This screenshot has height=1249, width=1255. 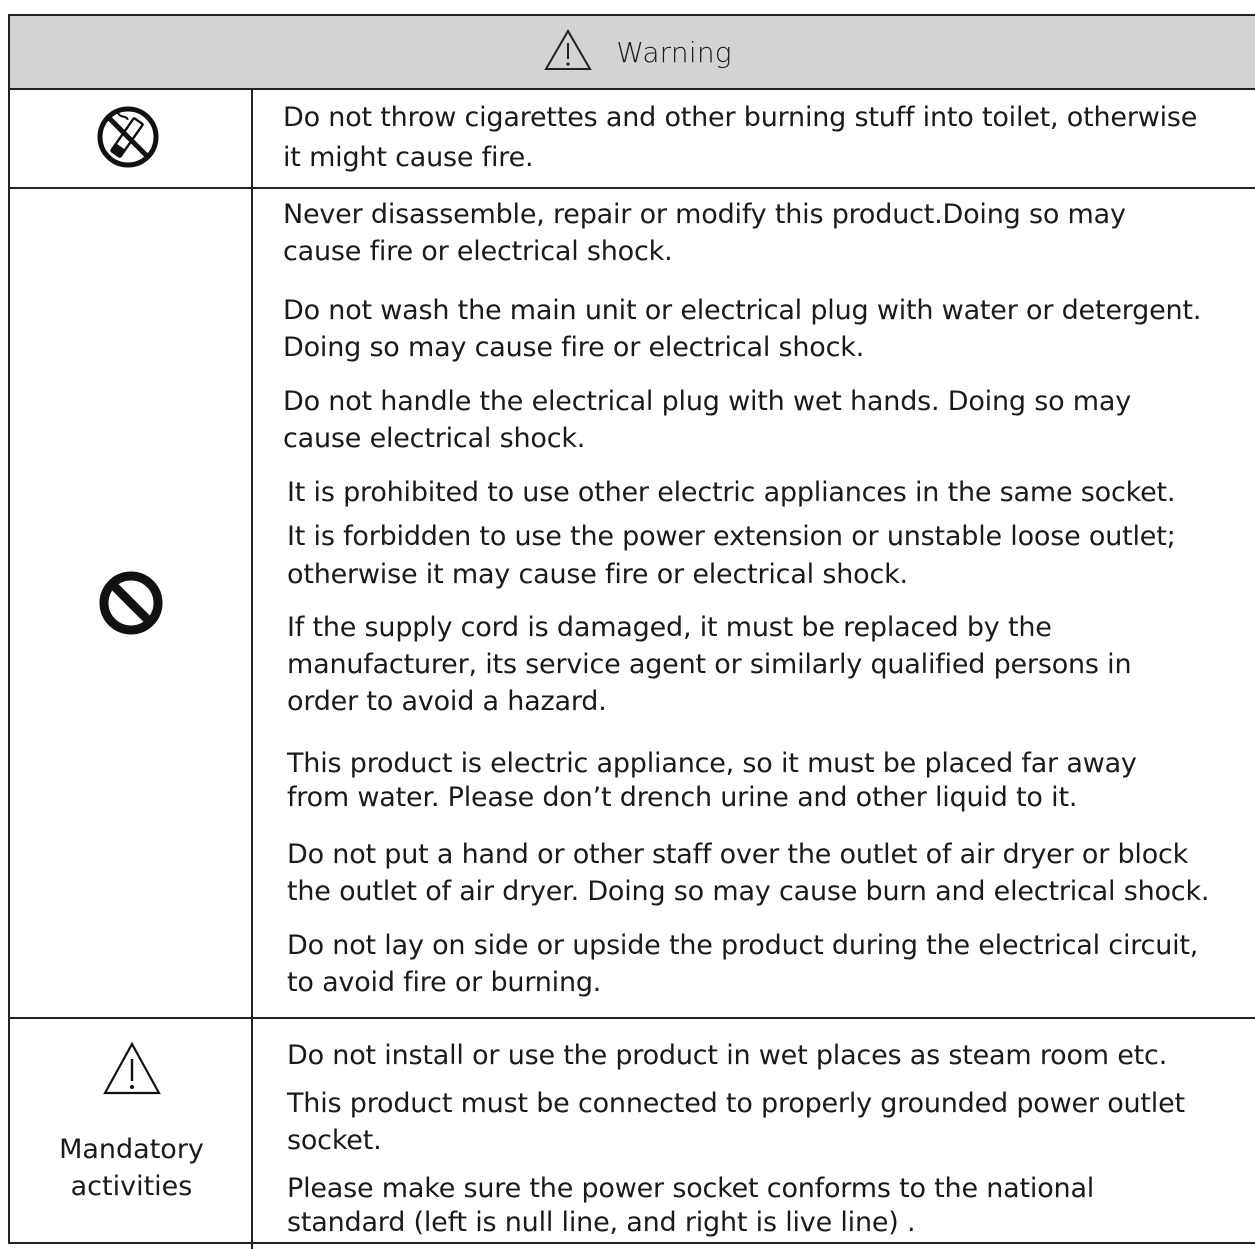 I want to click on icon-cell: Mandatory activities, so click(x=131, y=1134).